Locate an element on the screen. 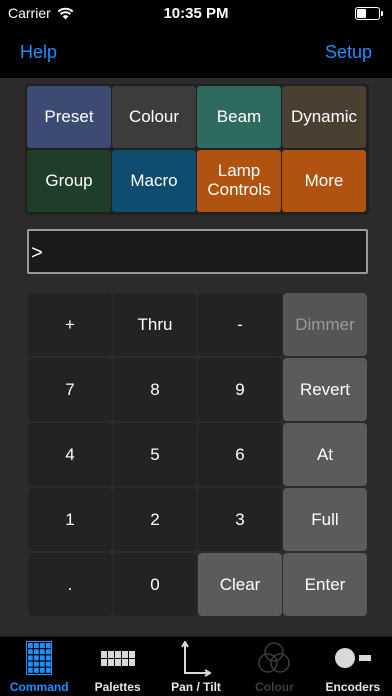  key-5-button: 5 is located at coordinates (155, 454).